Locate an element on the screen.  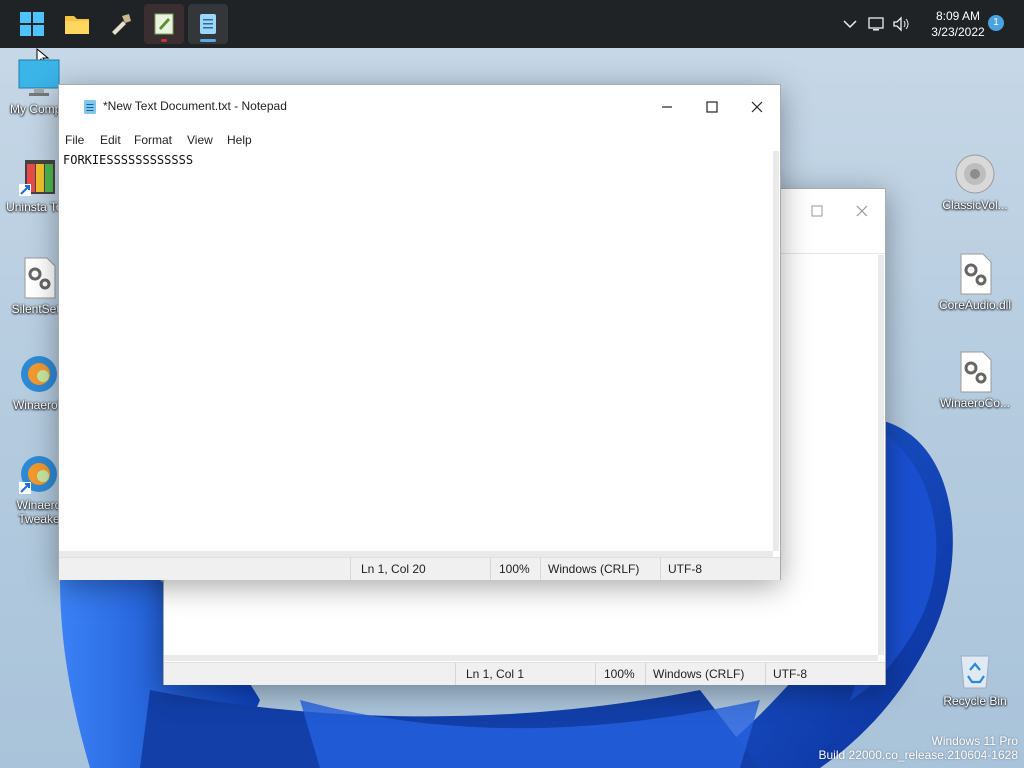
desktop-icon-label: Recycle Bin is located at coordinates (975, 701).